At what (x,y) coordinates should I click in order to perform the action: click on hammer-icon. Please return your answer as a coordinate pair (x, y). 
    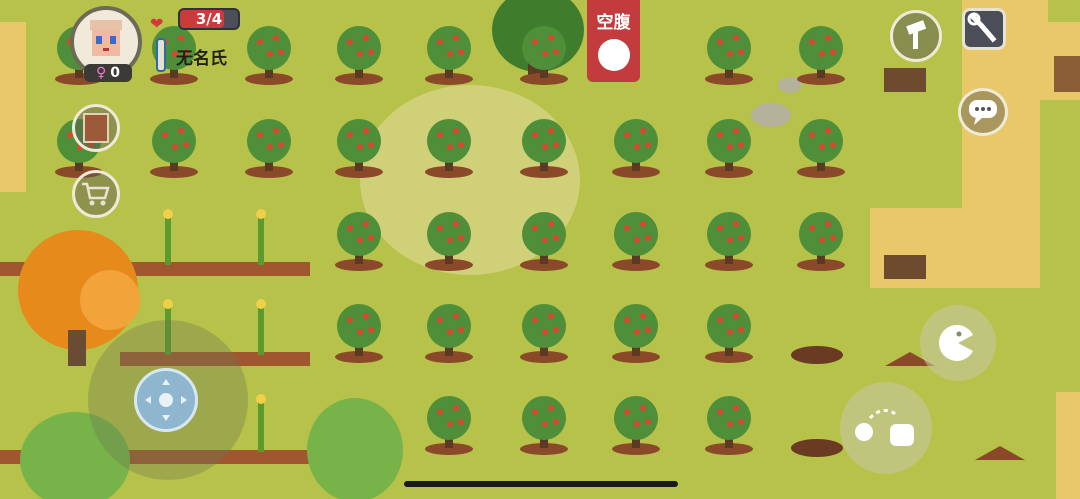
    Looking at the image, I should click on (916, 34).